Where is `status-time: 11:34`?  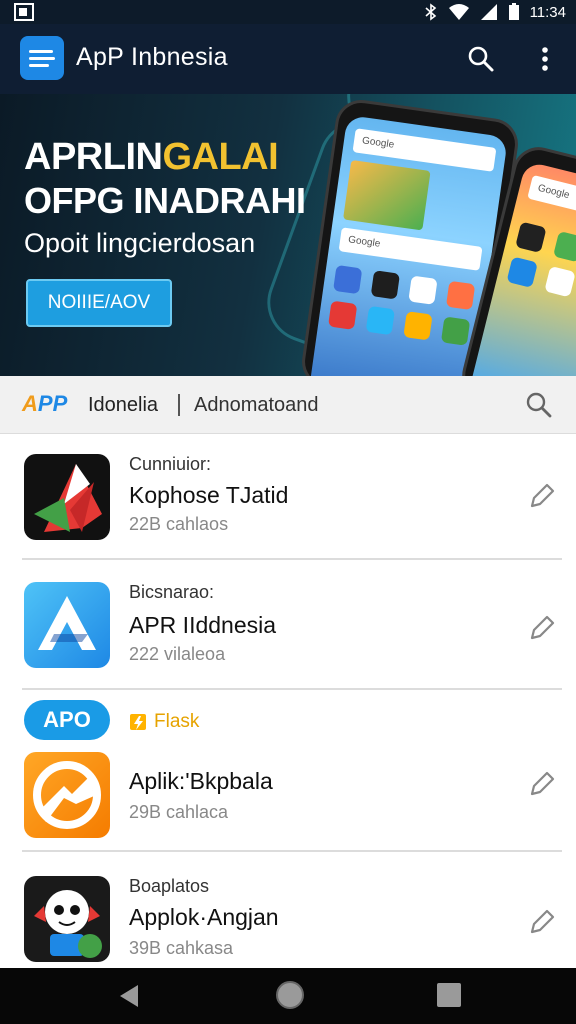
status-time: 11:34 is located at coordinates (547, 12).